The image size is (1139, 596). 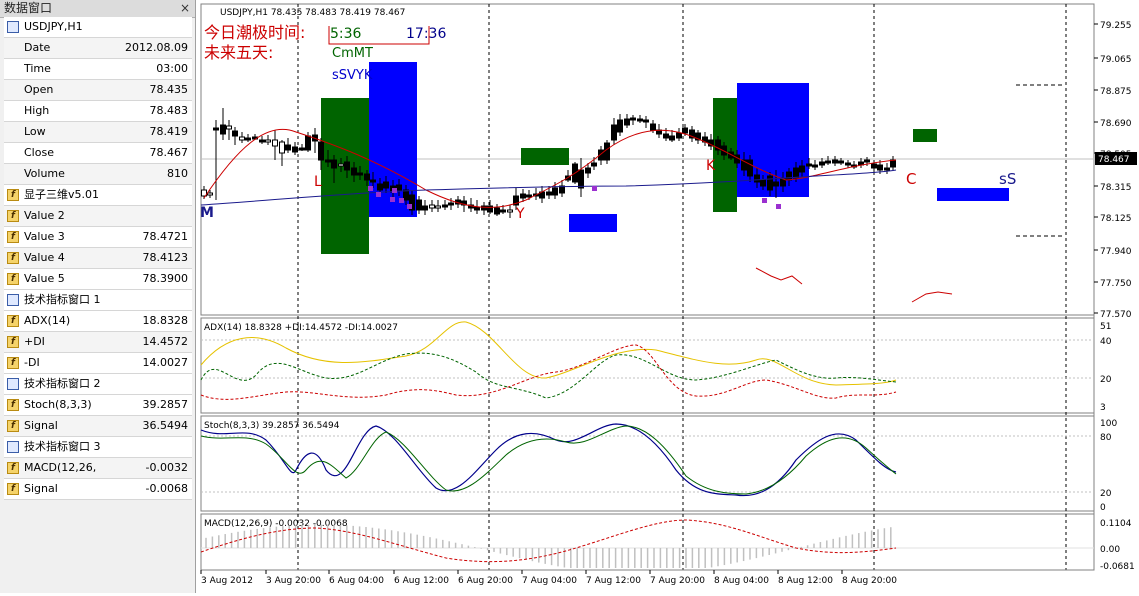 What do you see at coordinates (207, 213) in the screenshot?
I see `letter-M: M` at bounding box center [207, 213].